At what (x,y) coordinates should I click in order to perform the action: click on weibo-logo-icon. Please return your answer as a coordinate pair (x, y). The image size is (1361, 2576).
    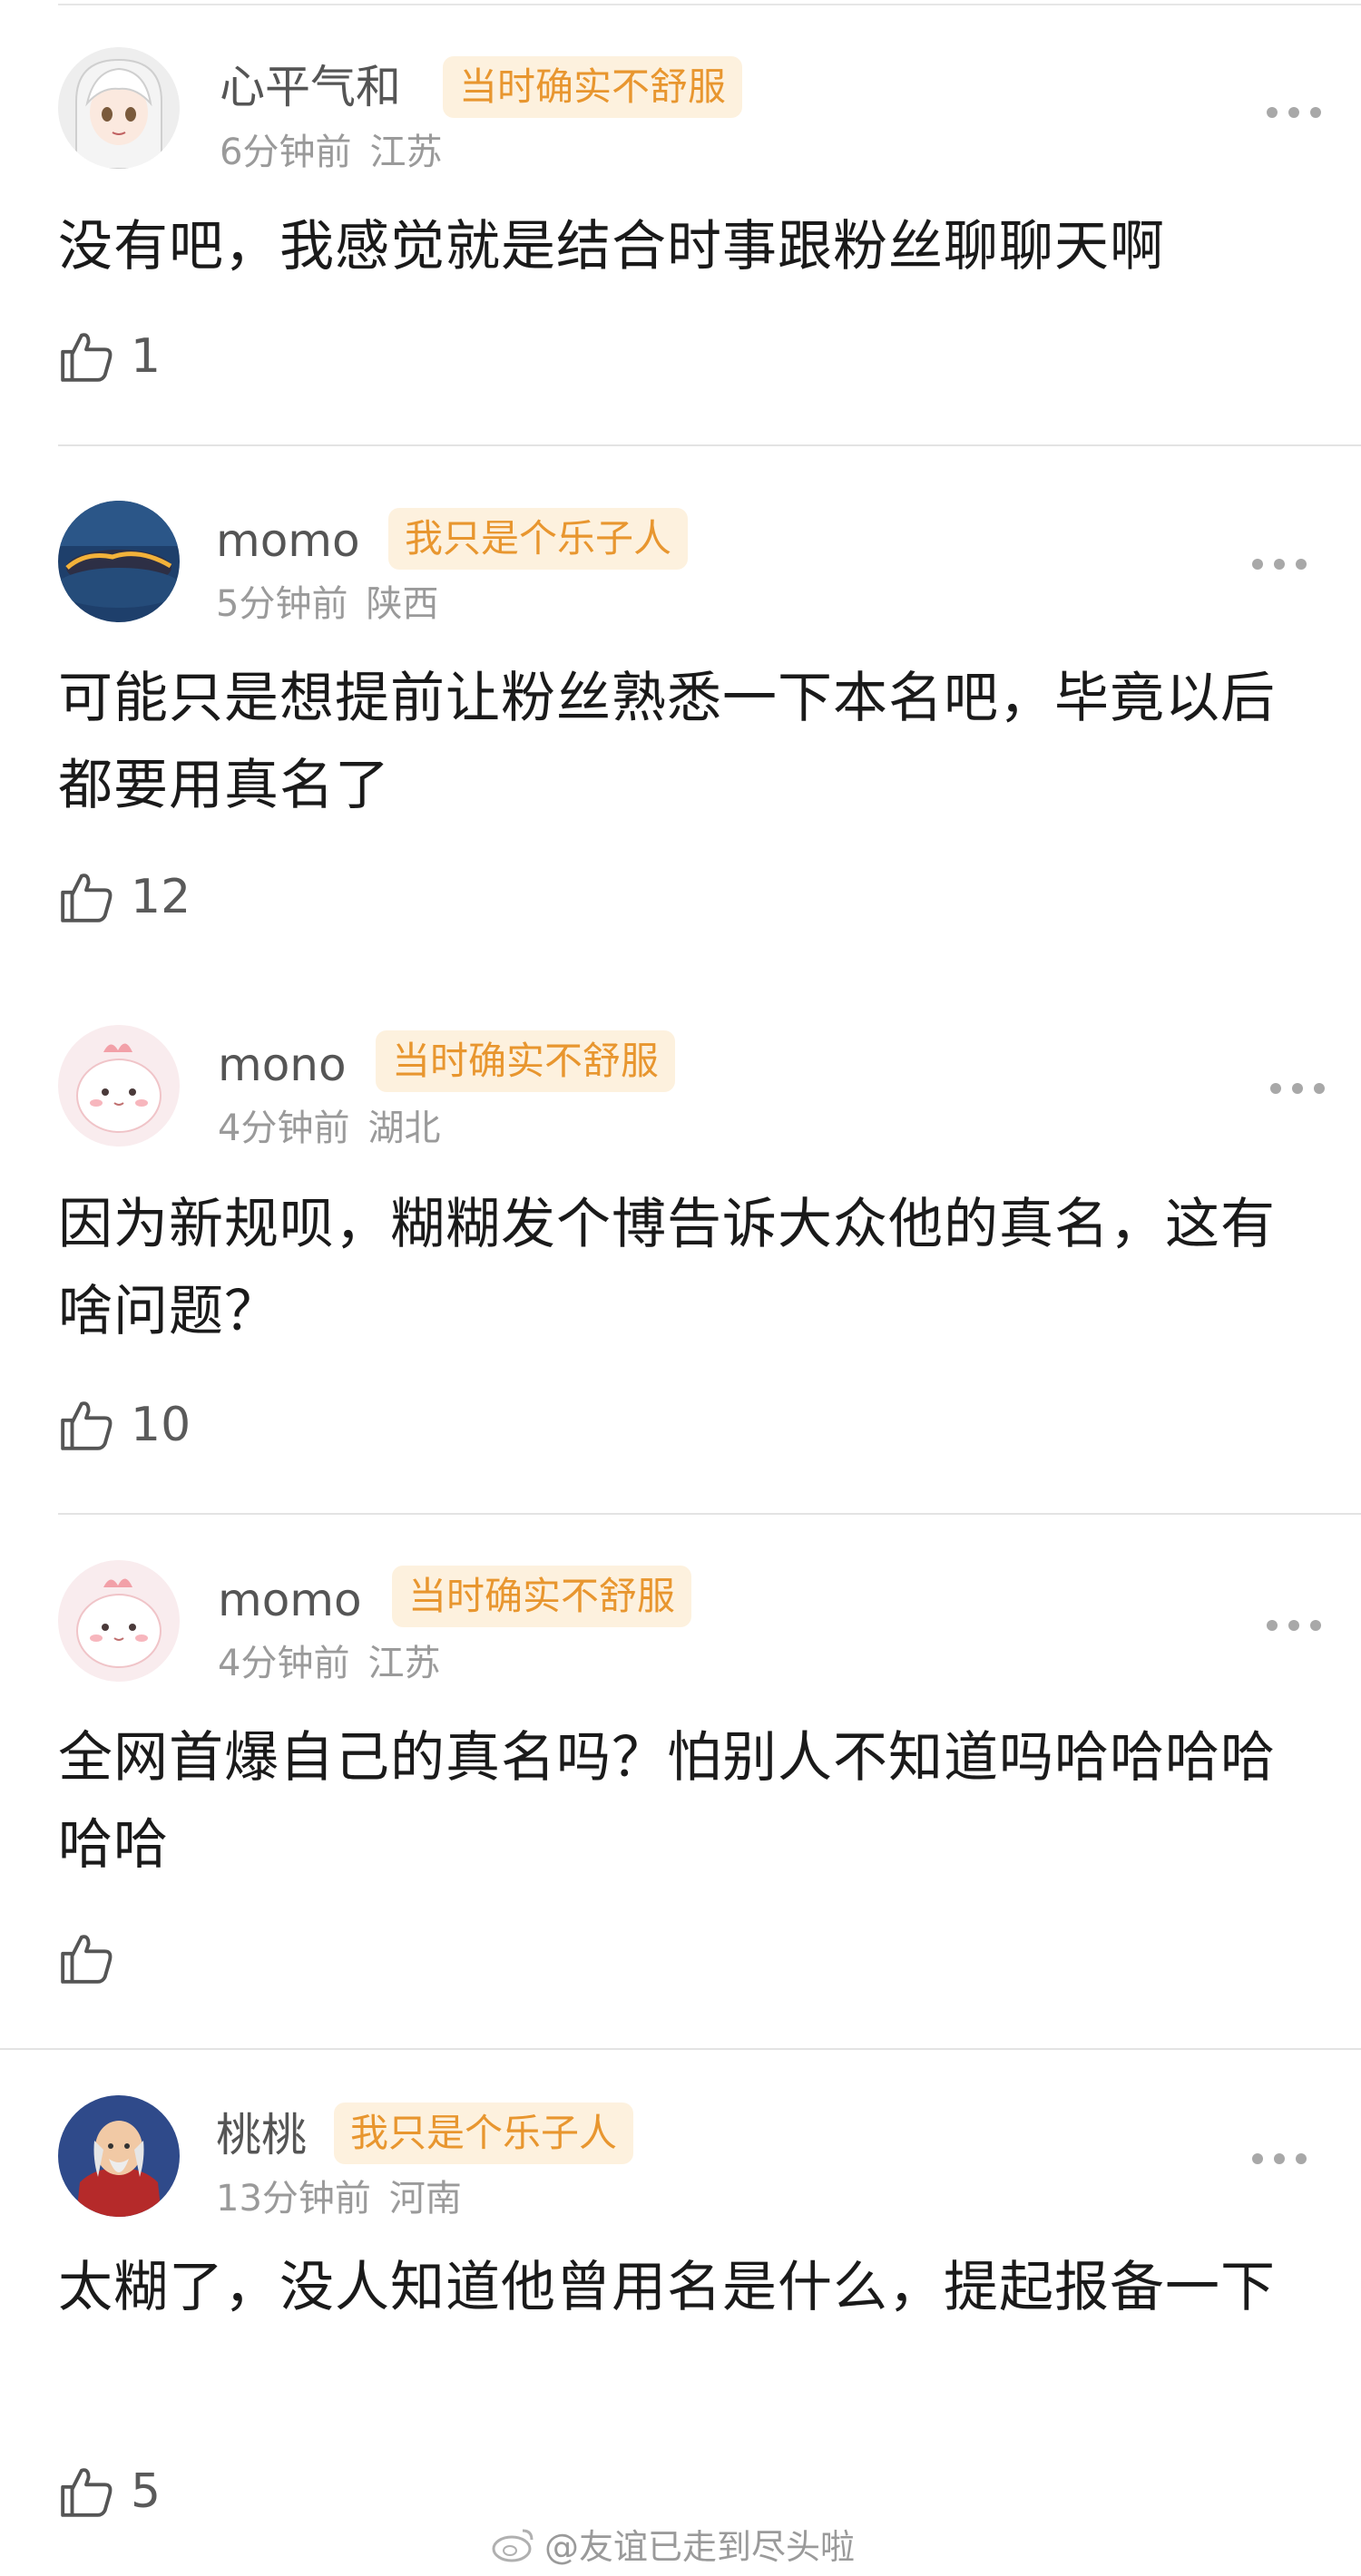
    Looking at the image, I should click on (513, 2545).